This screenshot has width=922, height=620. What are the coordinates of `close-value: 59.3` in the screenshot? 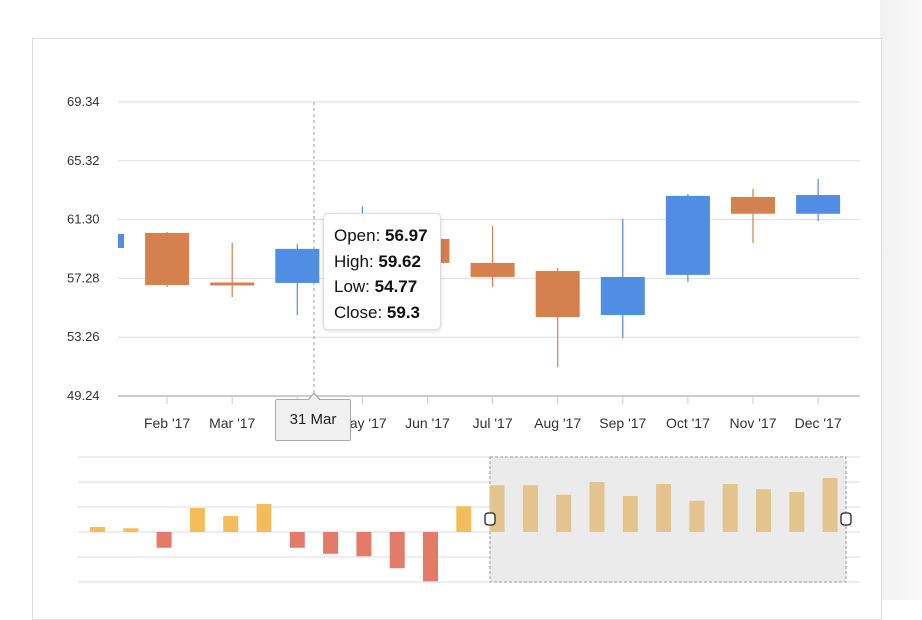 It's located at (403, 312).